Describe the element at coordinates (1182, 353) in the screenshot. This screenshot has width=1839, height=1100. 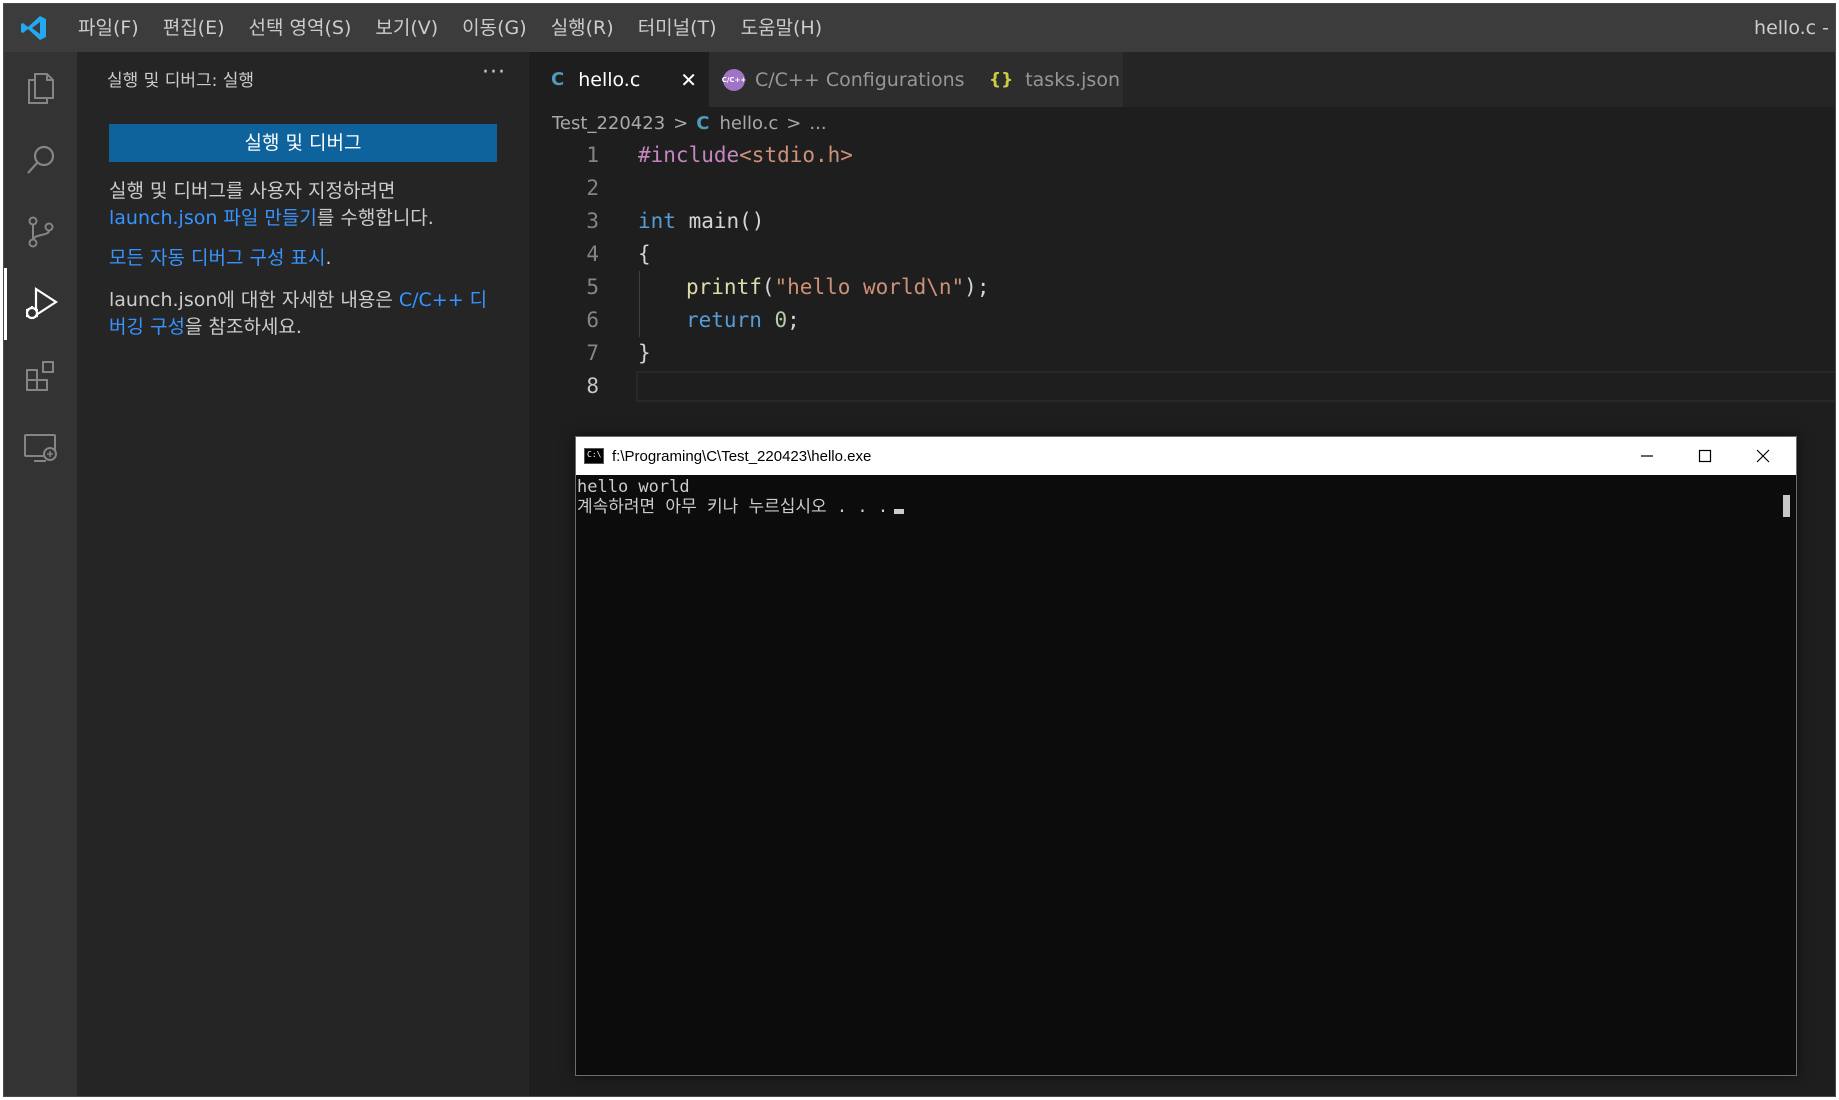
I see `code-line: 7 }` at that location.